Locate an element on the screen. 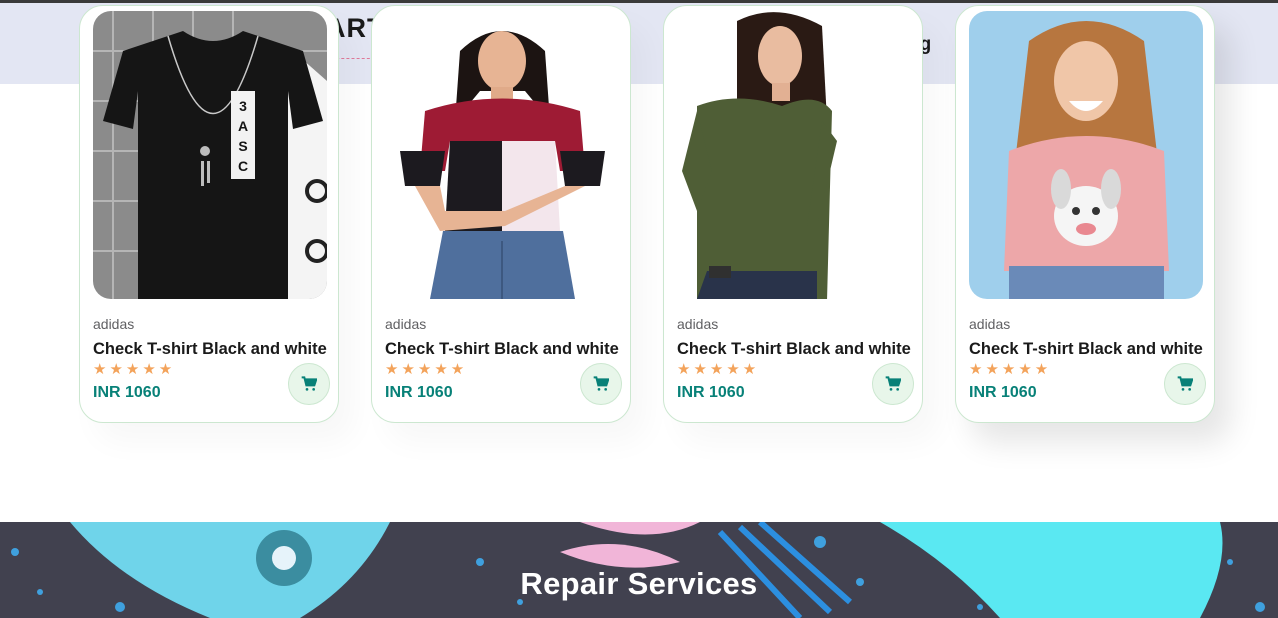 The height and width of the screenshot is (618, 1278). svg-text: S is located at coordinates (242, 146).